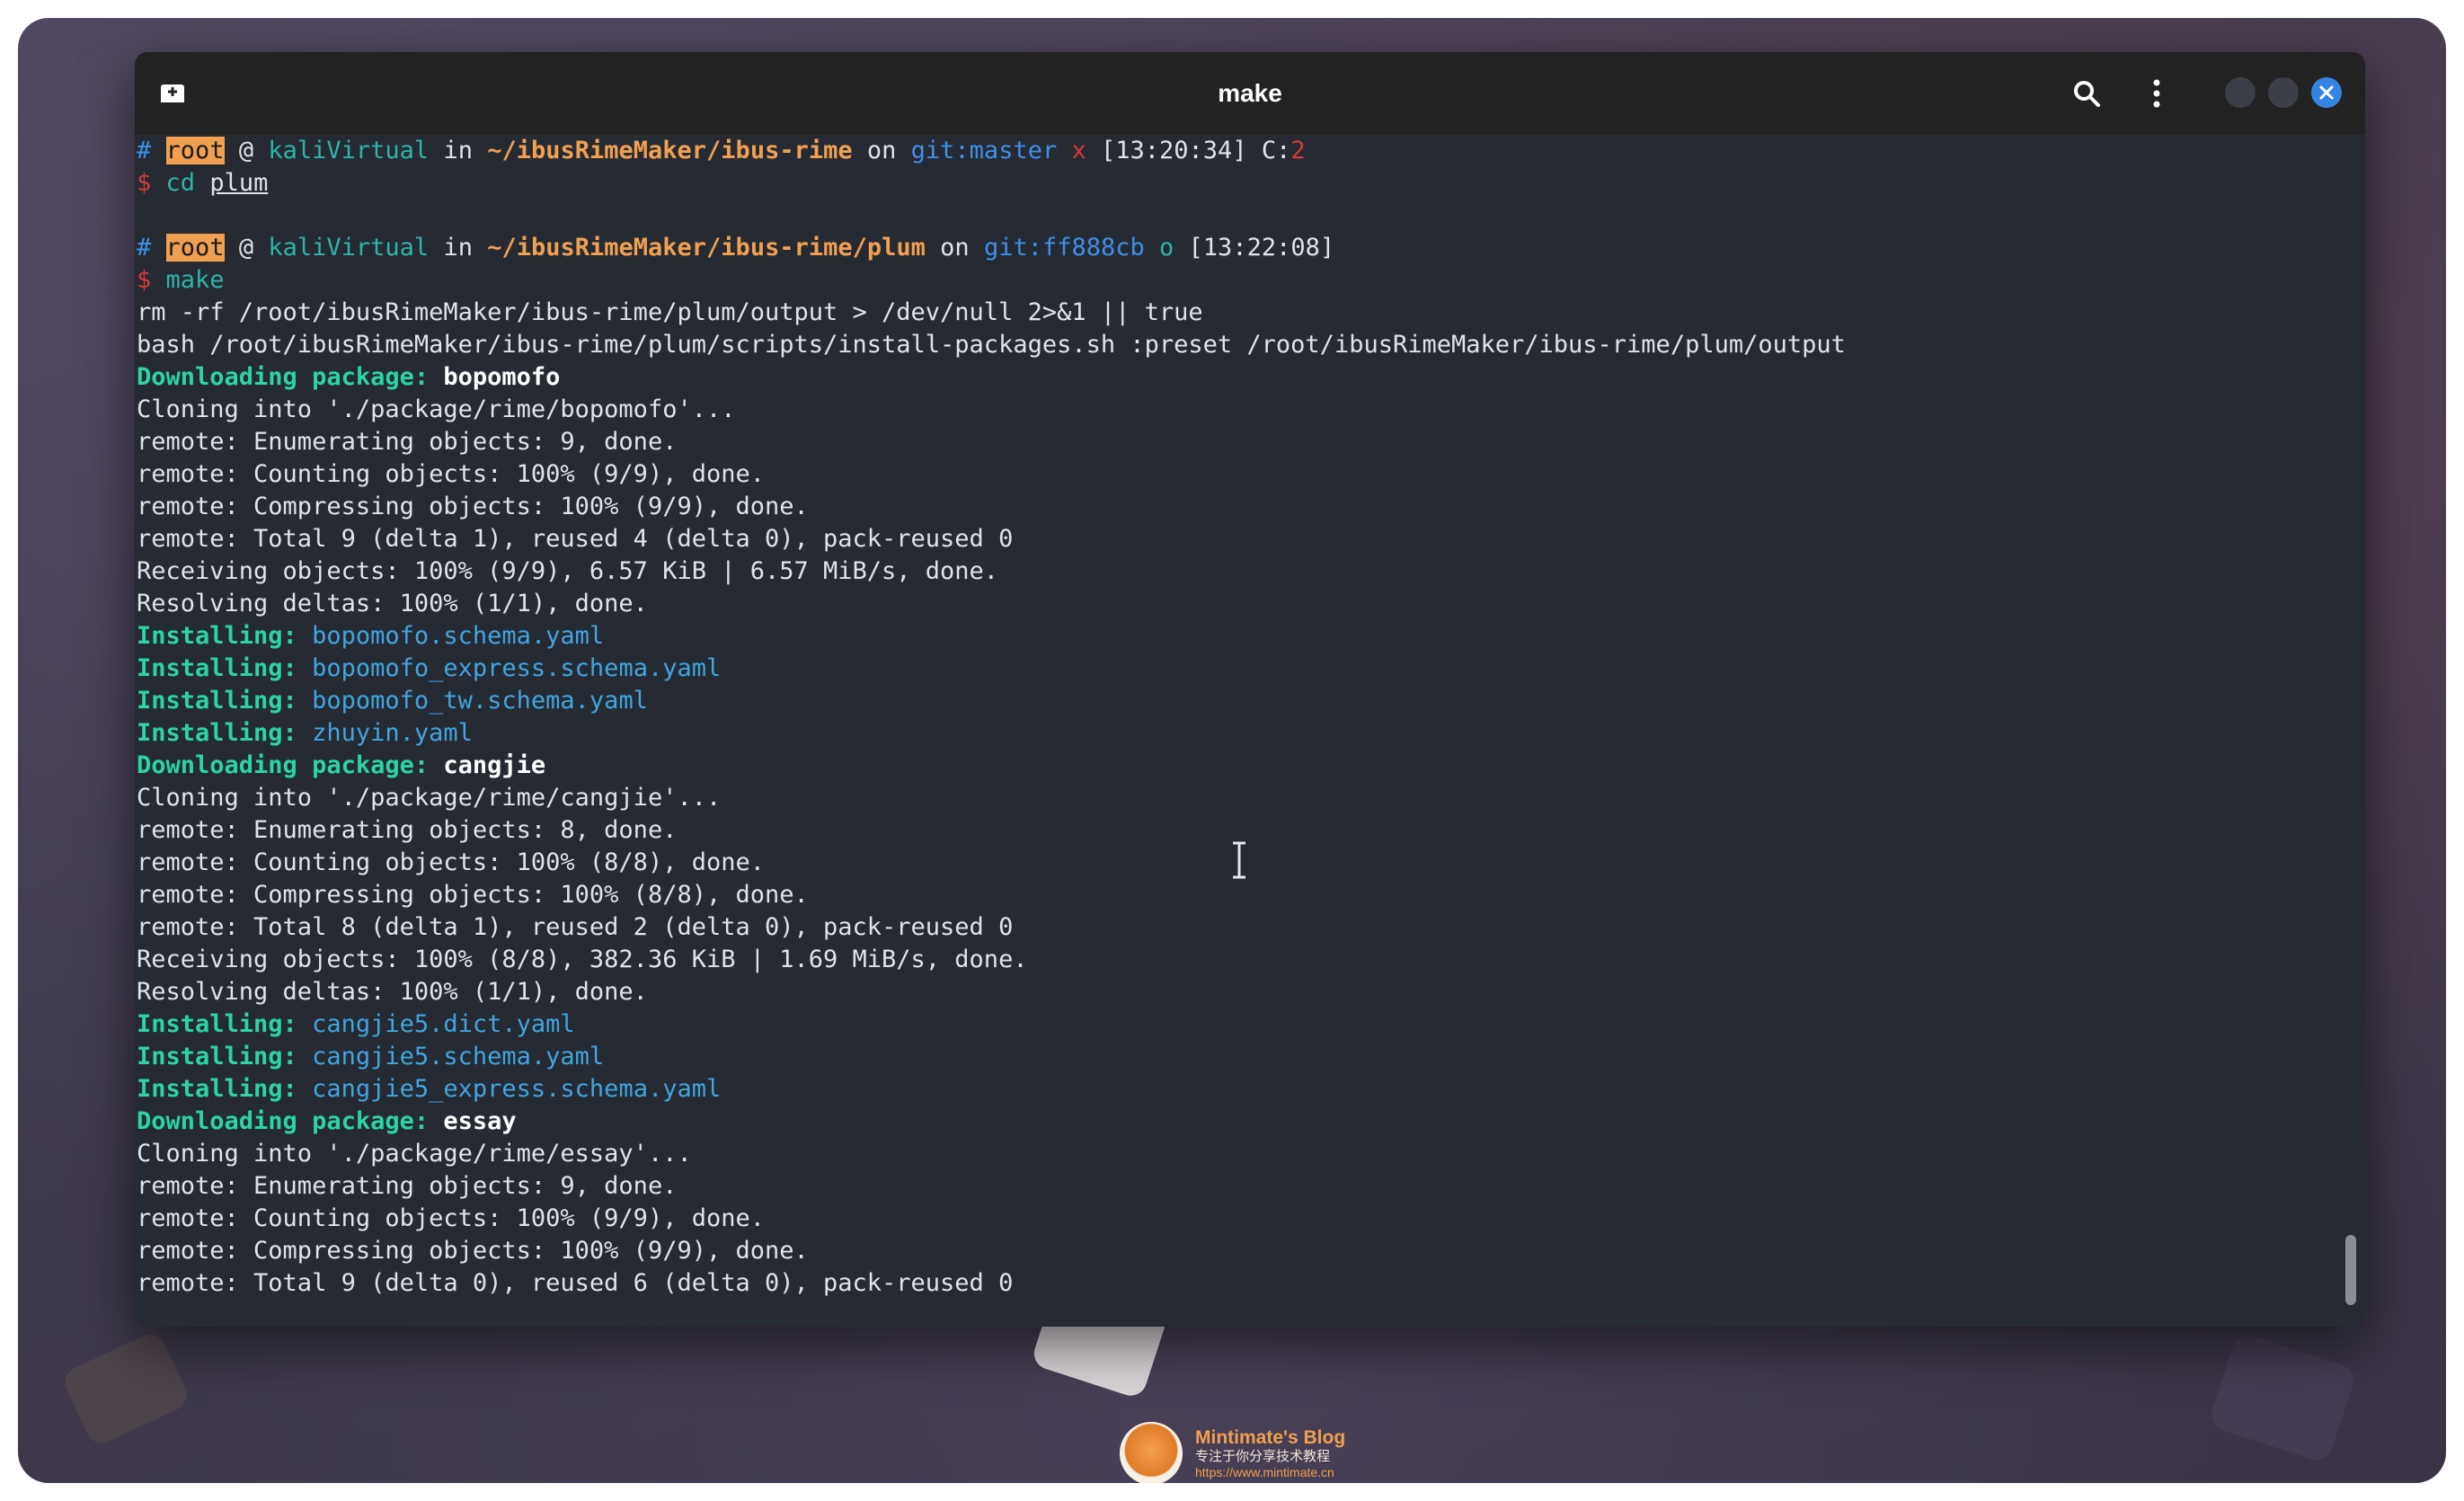 This screenshot has width=2464, height=1501. What do you see at coordinates (181, 183) in the screenshot?
I see `command-name: cd` at bounding box center [181, 183].